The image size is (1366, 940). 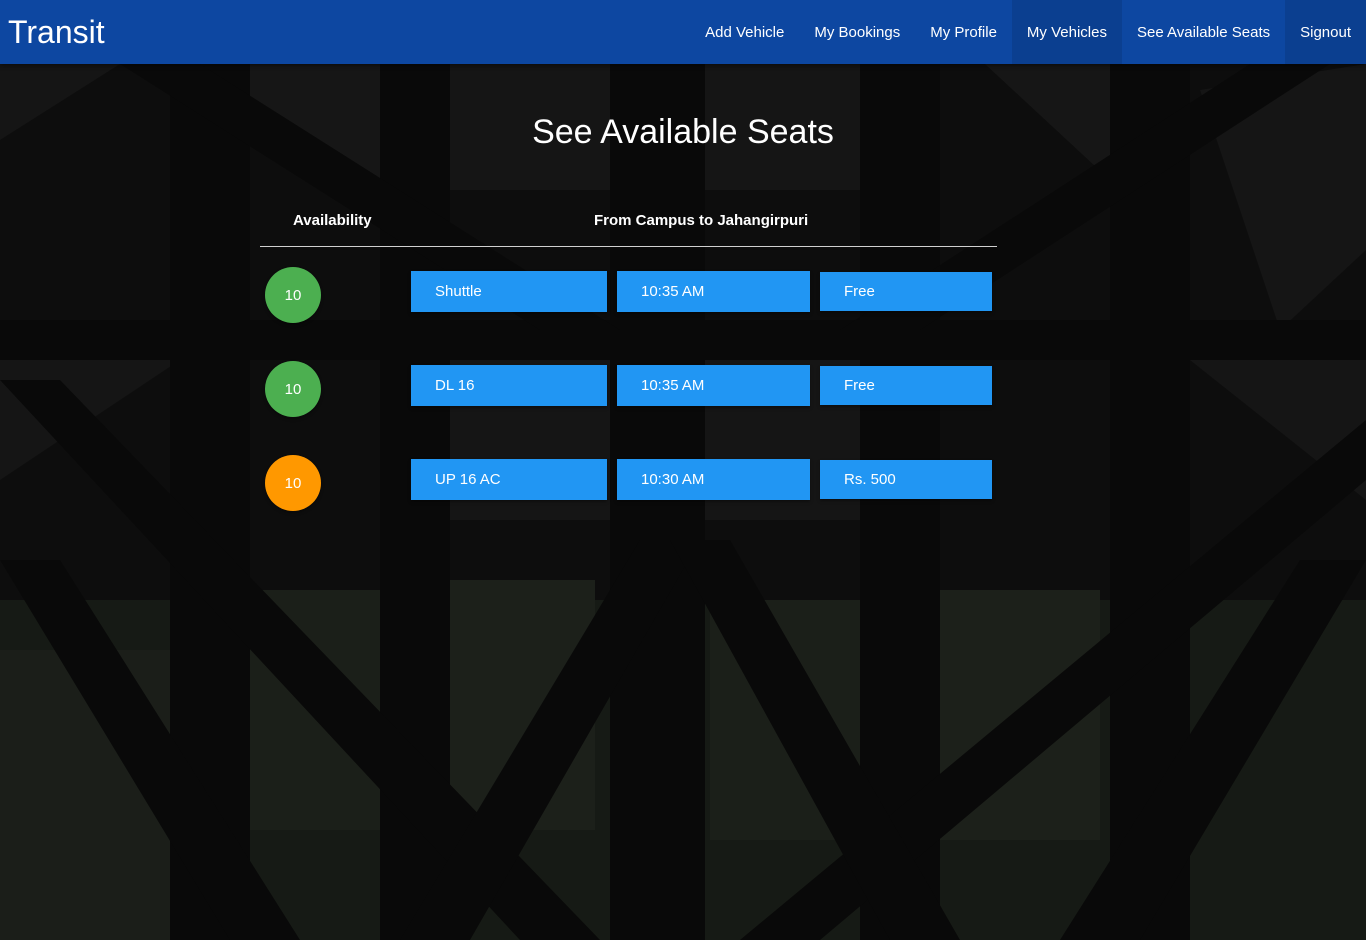 What do you see at coordinates (509, 385) in the screenshot?
I see `vehicle-name-button: DL 16` at bounding box center [509, 385].